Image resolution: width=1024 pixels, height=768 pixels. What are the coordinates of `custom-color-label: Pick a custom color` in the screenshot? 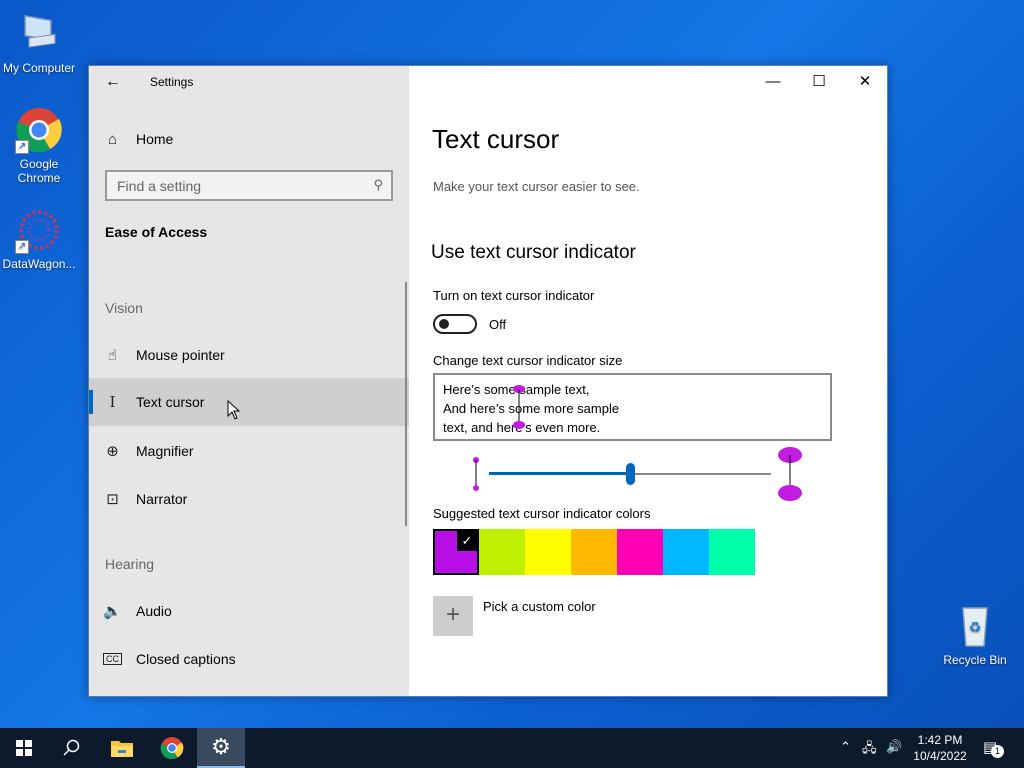 It's located at (539, 606).